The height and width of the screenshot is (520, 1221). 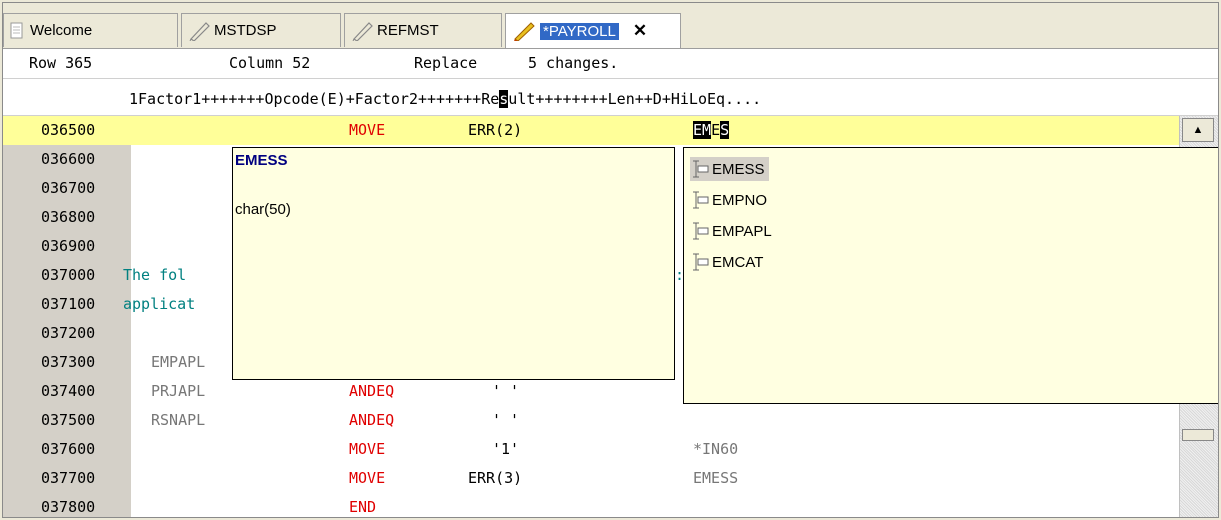 What do you see at coordinates (16, 30) in the screenshot?
I see `welcome-icon` at bounding box center [16, 30].